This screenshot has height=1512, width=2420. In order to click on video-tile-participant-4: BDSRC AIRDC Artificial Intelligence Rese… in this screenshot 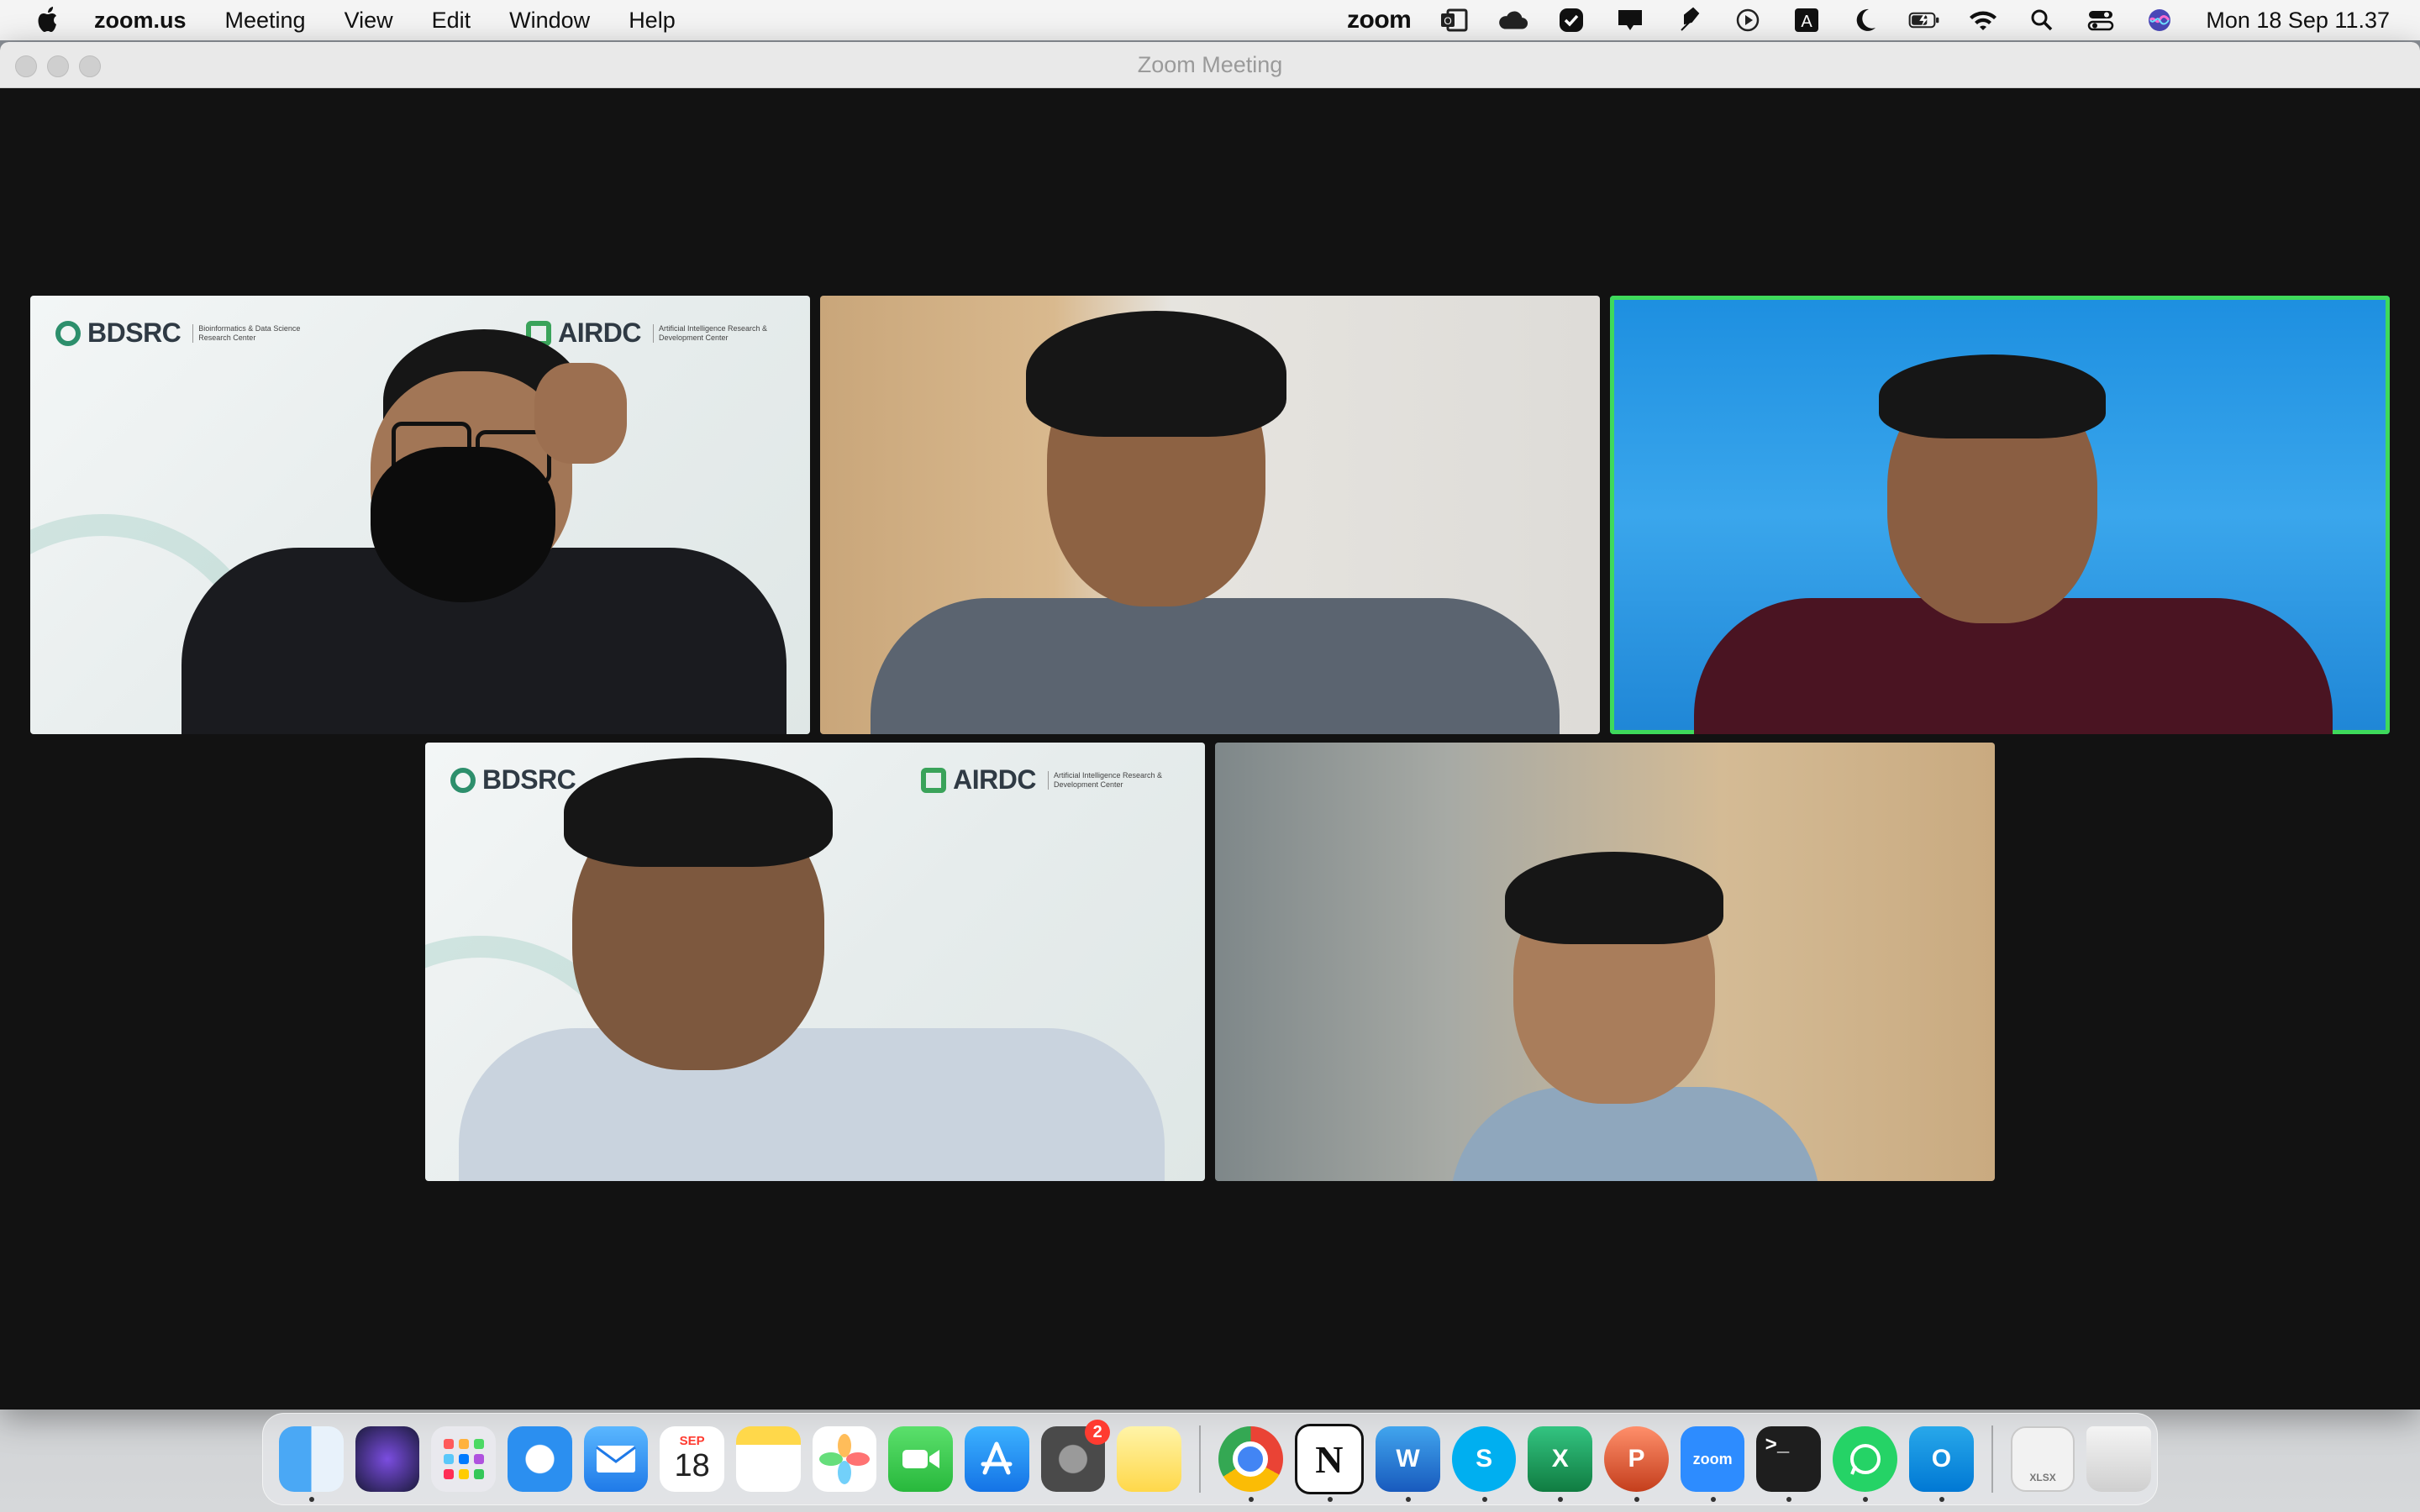, I will do `click(815, 962)`.